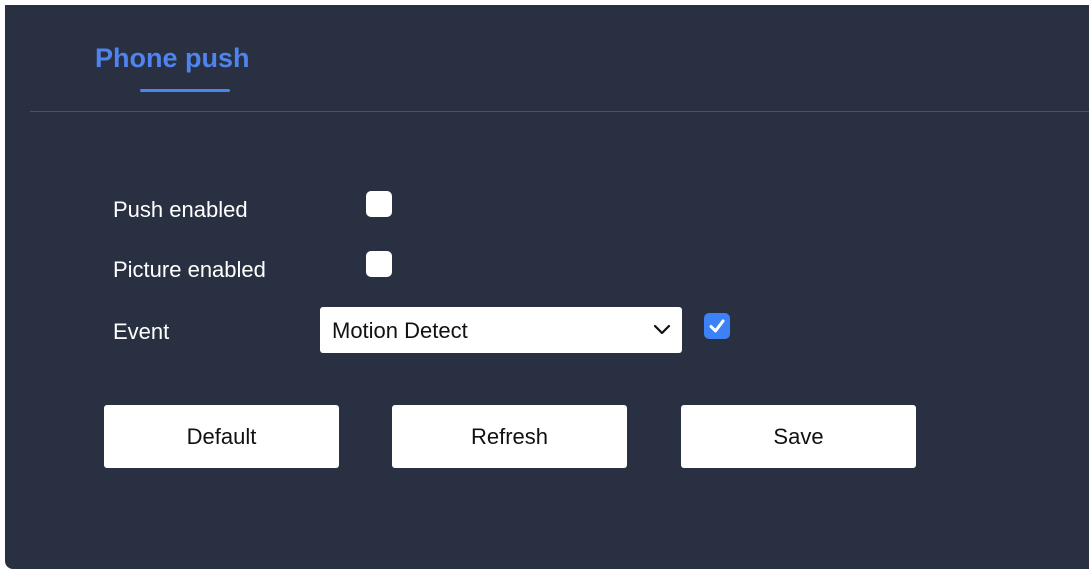 The height and width of the screenshot is (575, 1089). What do you see at coordinates (172, 58) in the screenshot?
I see `tab-phone-push: Phone push` at bounding box center [172, 58].